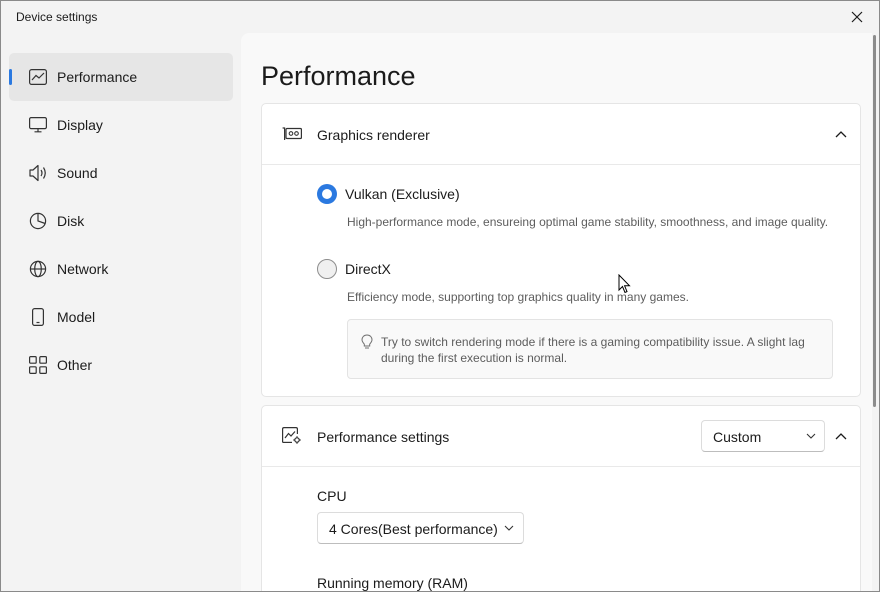  Describe the element at coordinates (38, 173) in the screenshot. I see `speaker-icon` at that location.